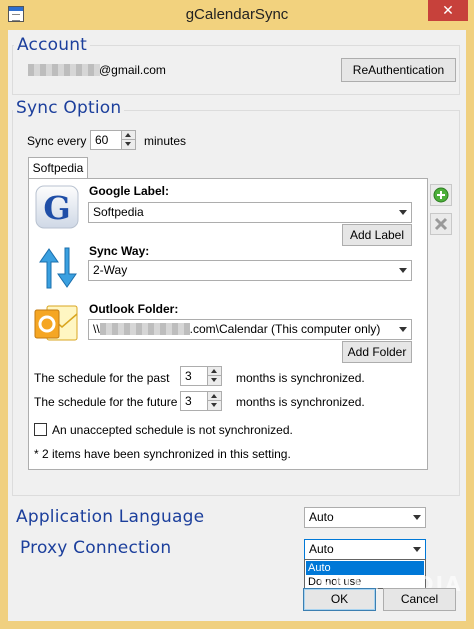 The image size is (474, 629). Describe the element at coordinates (102, 378) in the screenshot. I see `past-schedule-label: The schedule for the past` at that location.